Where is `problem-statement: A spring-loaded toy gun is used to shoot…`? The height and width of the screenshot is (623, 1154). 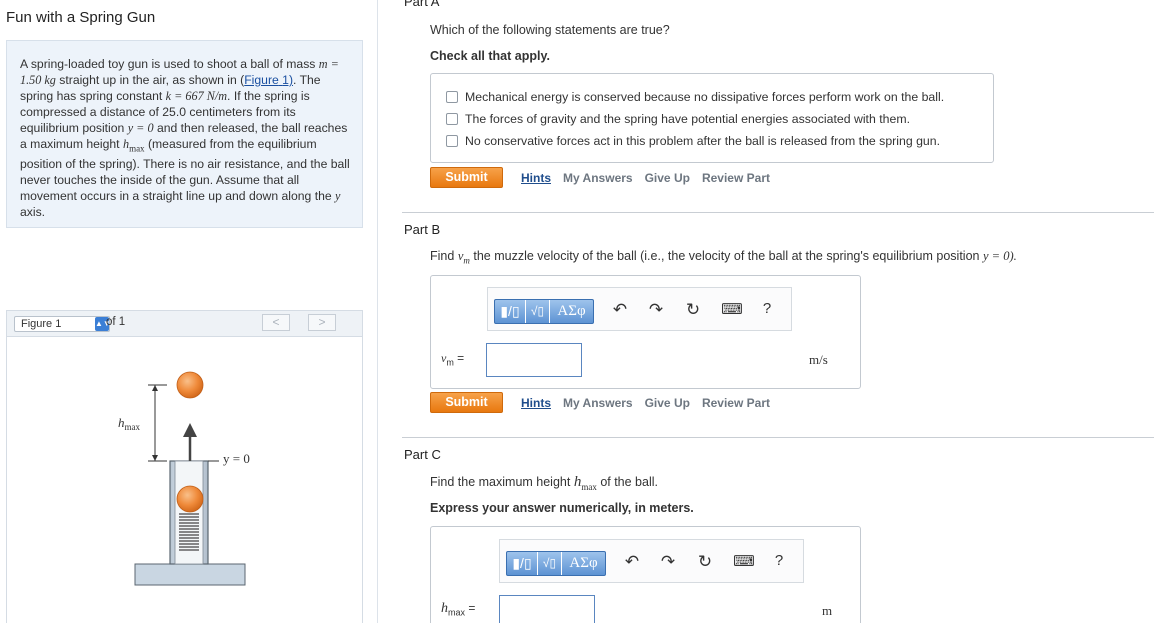
problem-statement: A spring-loaded toy gun is used to shoot… is located at coordinates (188, 138).